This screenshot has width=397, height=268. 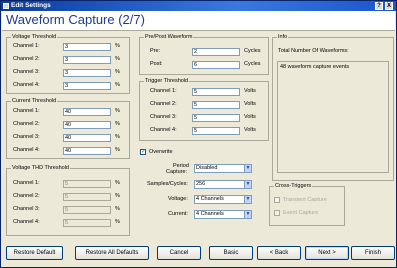 I want to click on voltage-ch4-input: 3, so click(x=87, y=86).